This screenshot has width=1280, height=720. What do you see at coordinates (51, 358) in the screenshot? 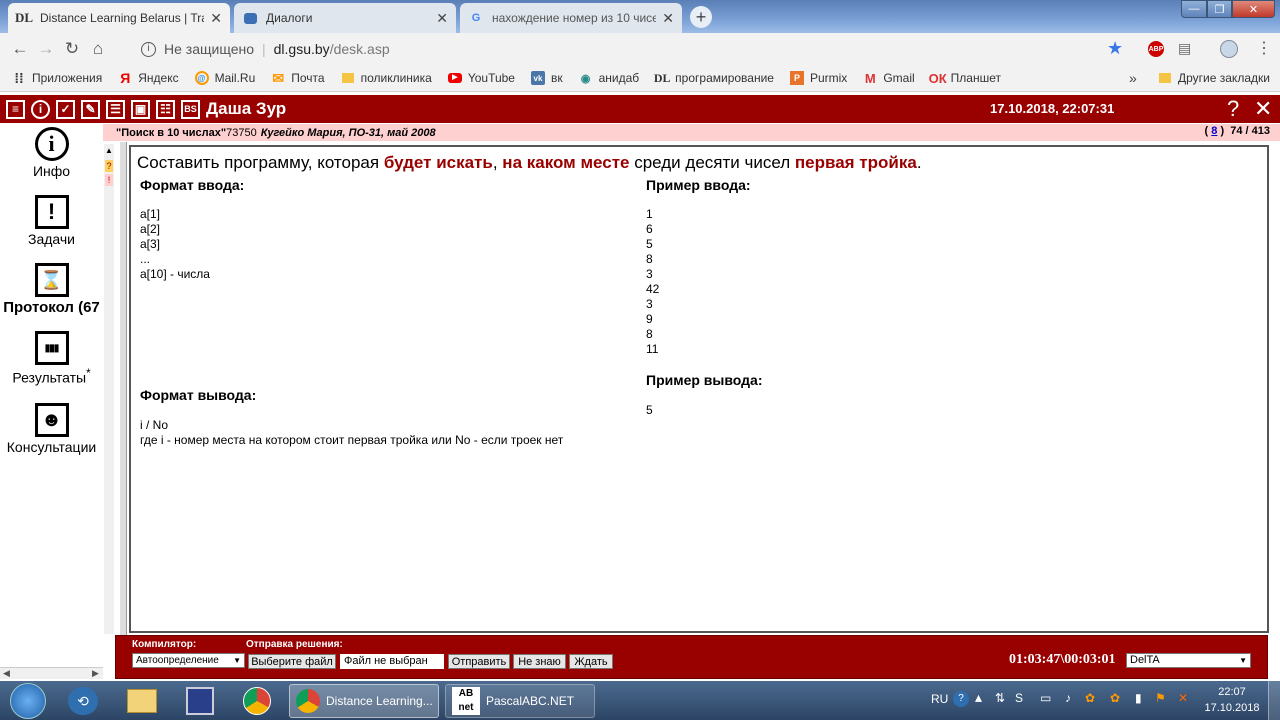
I see `sidebar-item-results: ▮▮▮ Результаты*` at bounding box center [51, 358].